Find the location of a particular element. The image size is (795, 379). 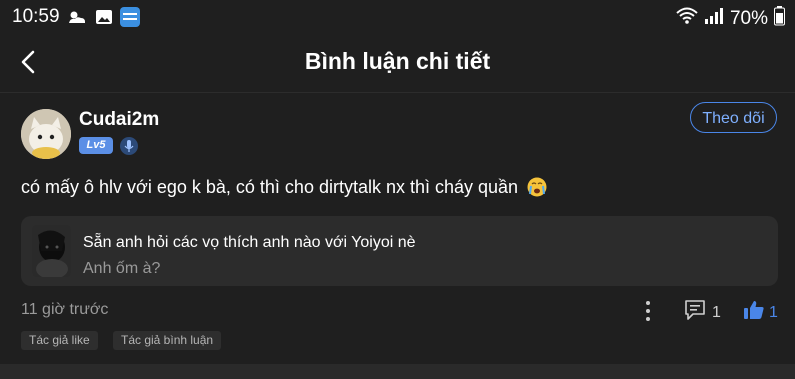

level-badge: Lv5 is located at coordinates (96, 145).